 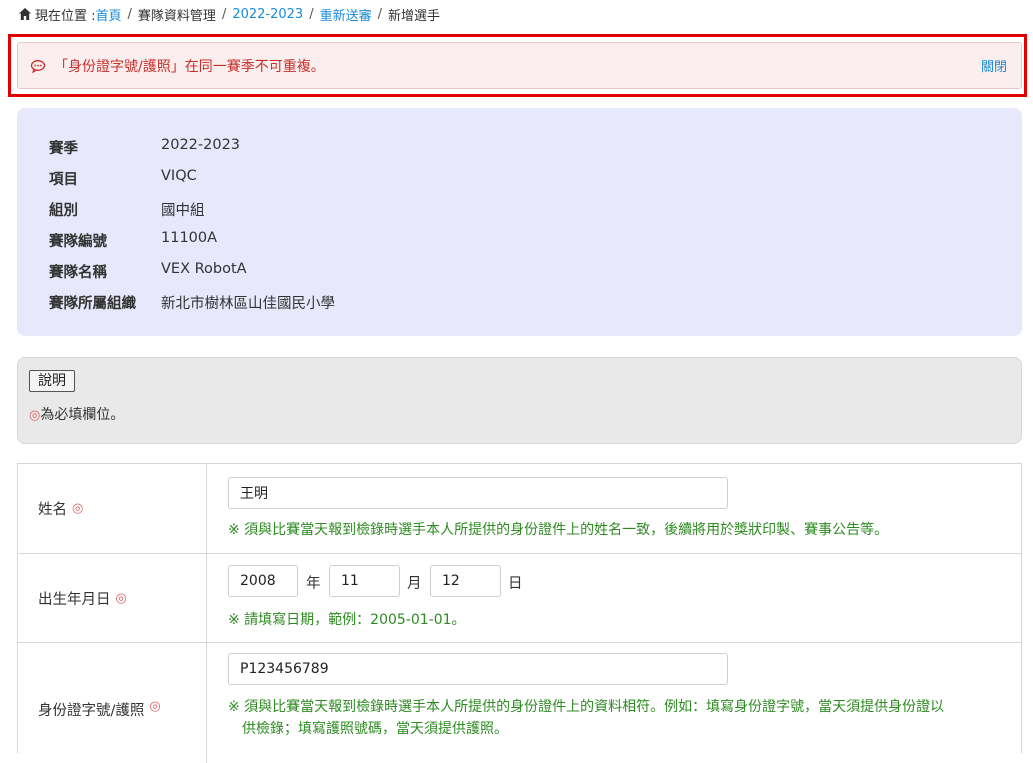 I want to click on birth-year-input: 2008, so click(x=263, y=581).